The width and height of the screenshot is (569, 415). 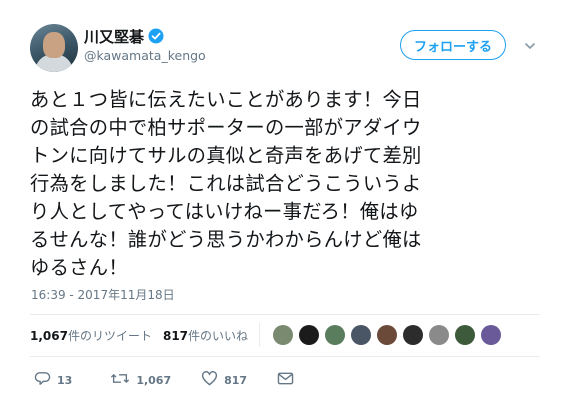 I want to click on verified-badge-icon, so click(x=156, y=36).